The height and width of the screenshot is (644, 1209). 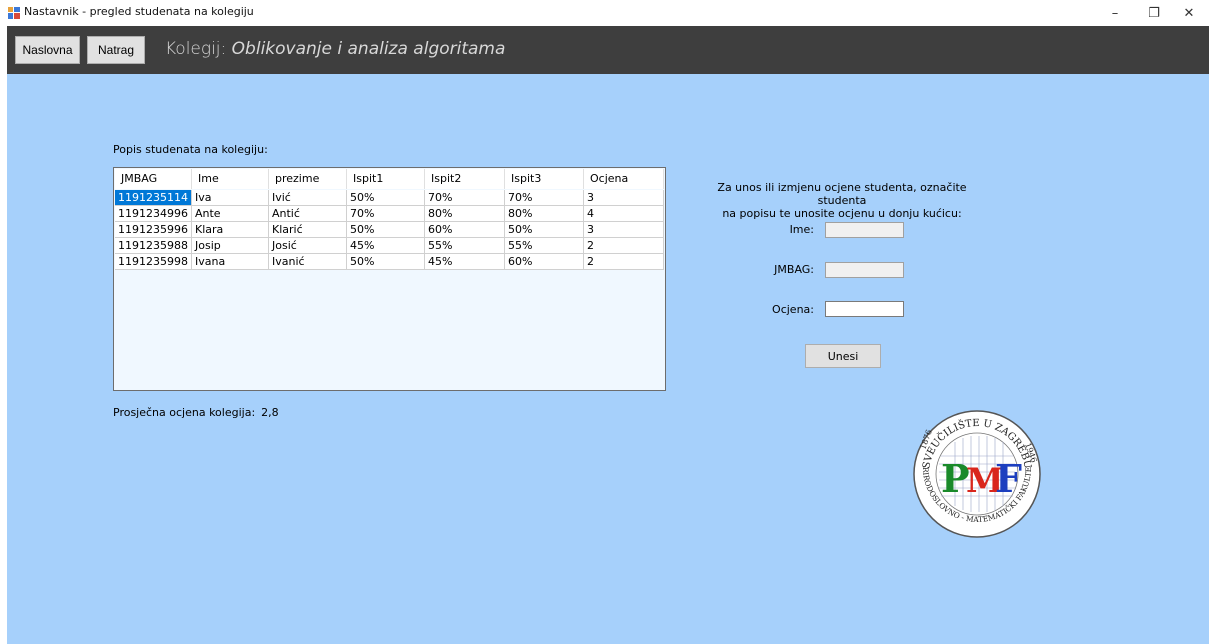 I want to click on average-grade-value: 2,8, so click(x=270, y=412).